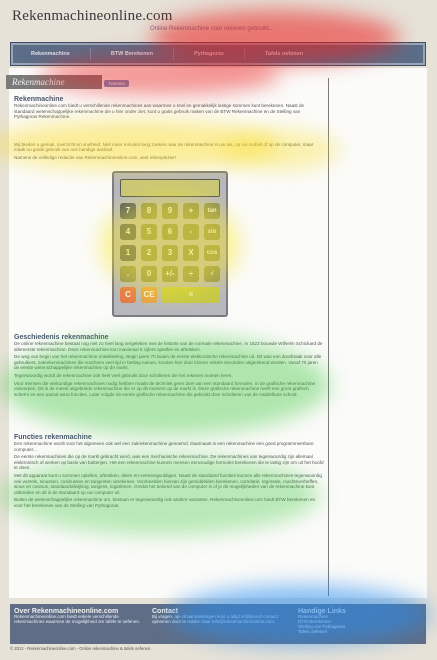 Image resolution: width=437 pixels, height=660 pixels. What do you see at coordinates (170, 188) in the screenshot?
I see `calculator-display` at bounding box center [170, 188].